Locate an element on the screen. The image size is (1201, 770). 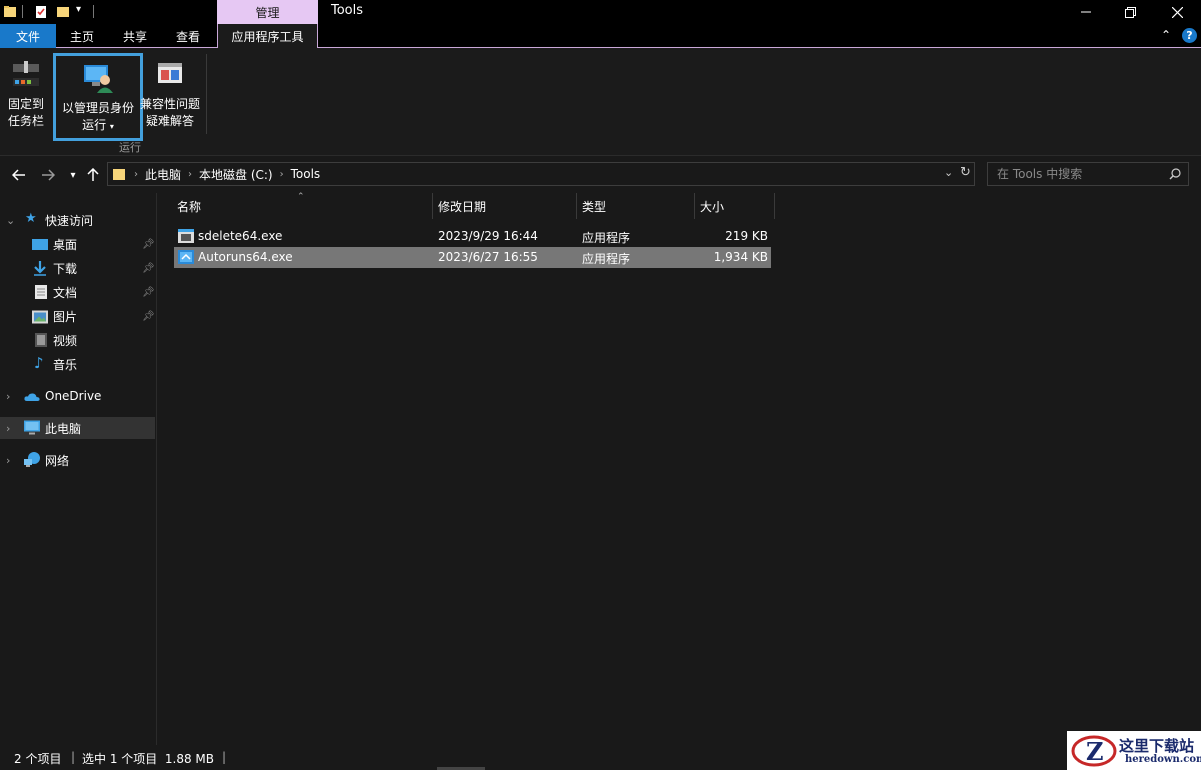
nav-documents: 文档 📌︎ is located at coordinates (77, 292).